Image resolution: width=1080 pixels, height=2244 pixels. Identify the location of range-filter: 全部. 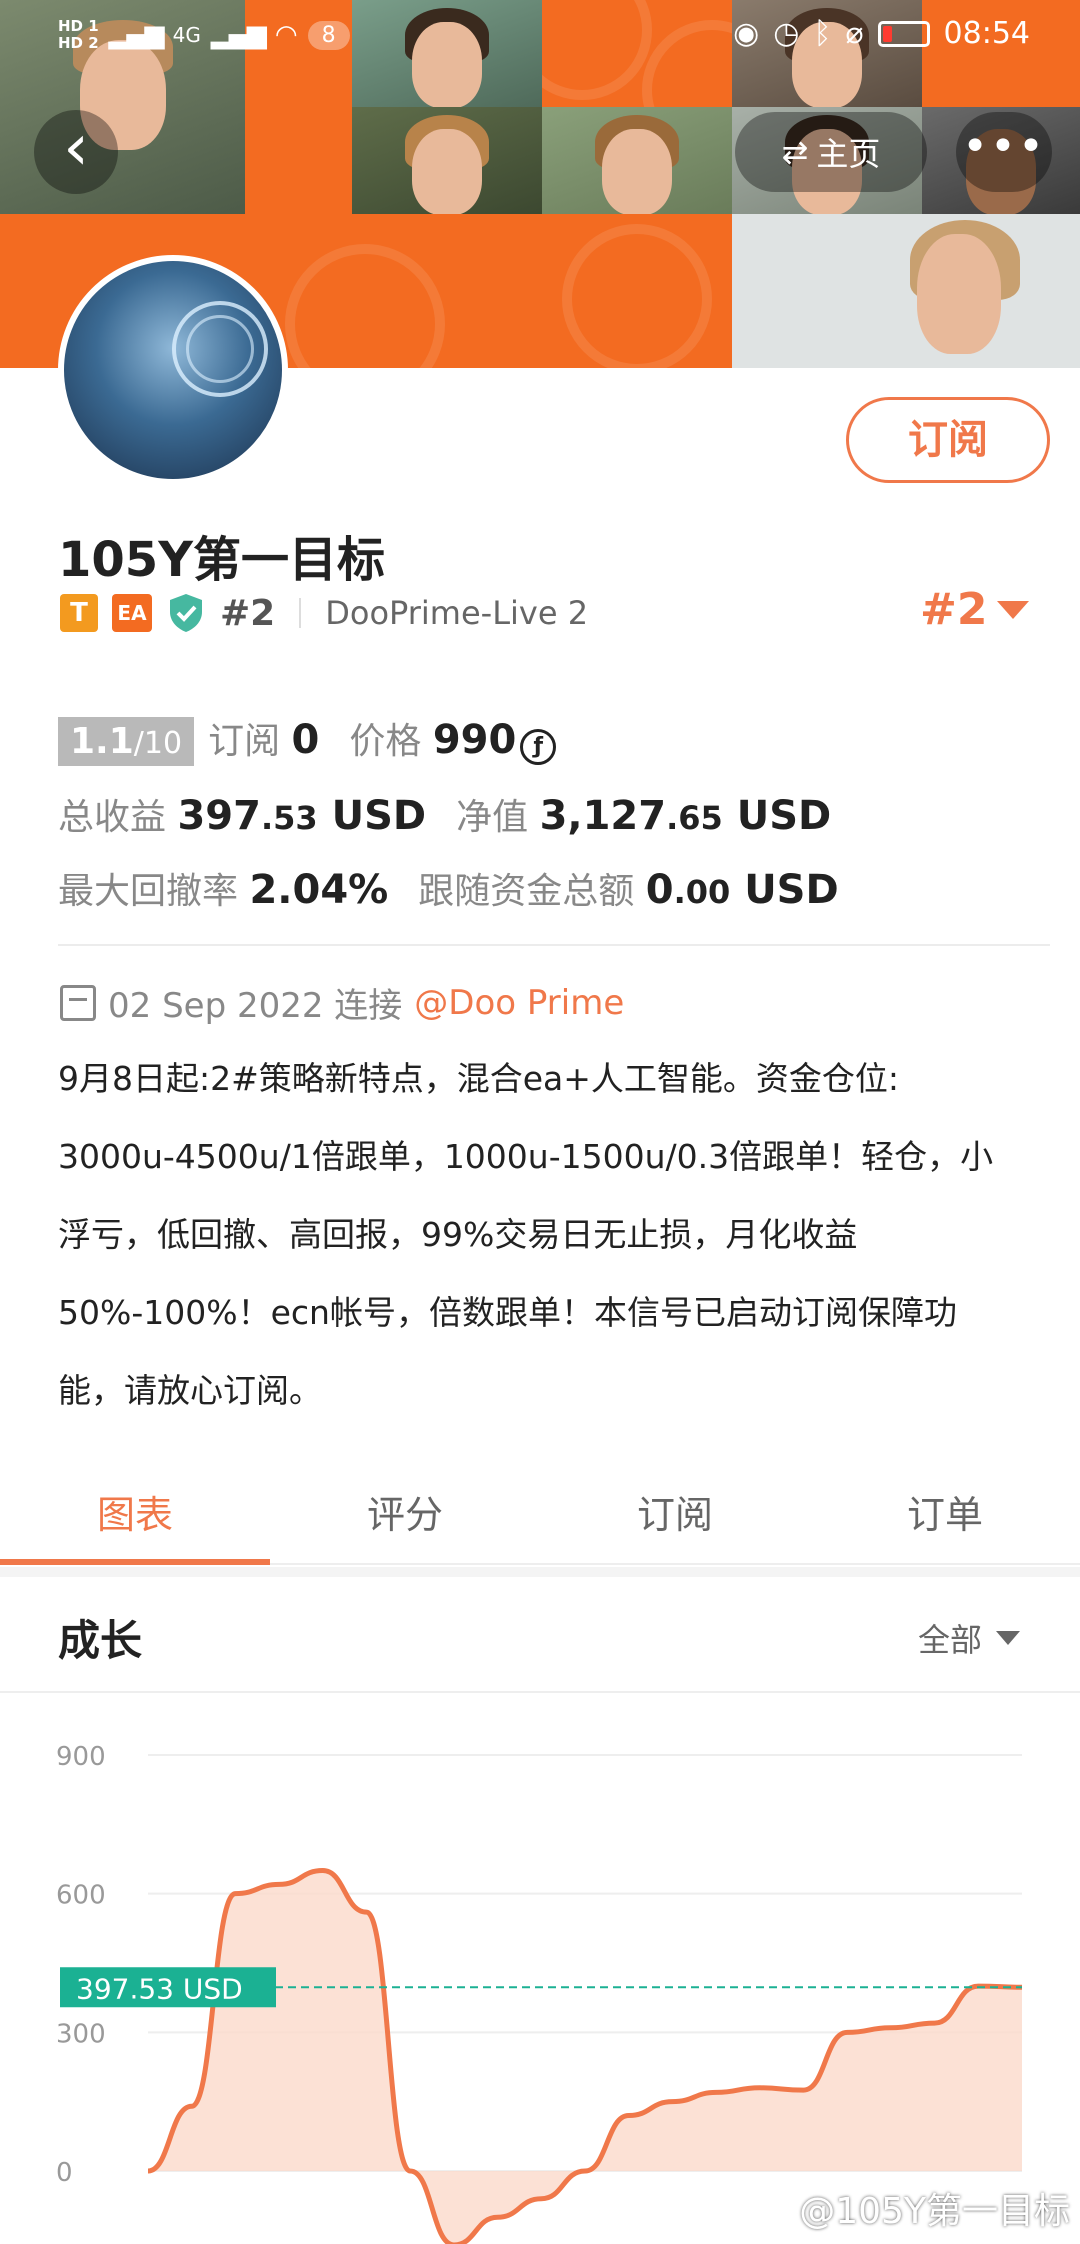
(969, 1638).